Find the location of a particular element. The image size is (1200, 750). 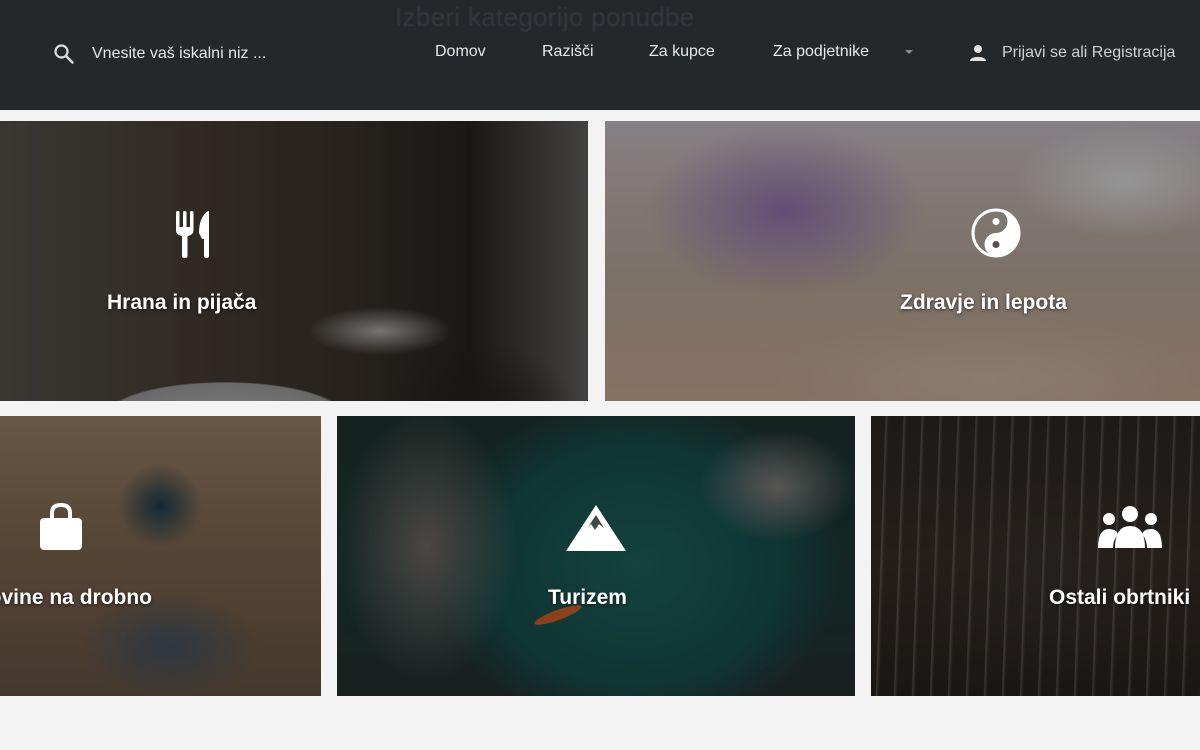

shopping-bag-icon is located at coordinates (61, 526).